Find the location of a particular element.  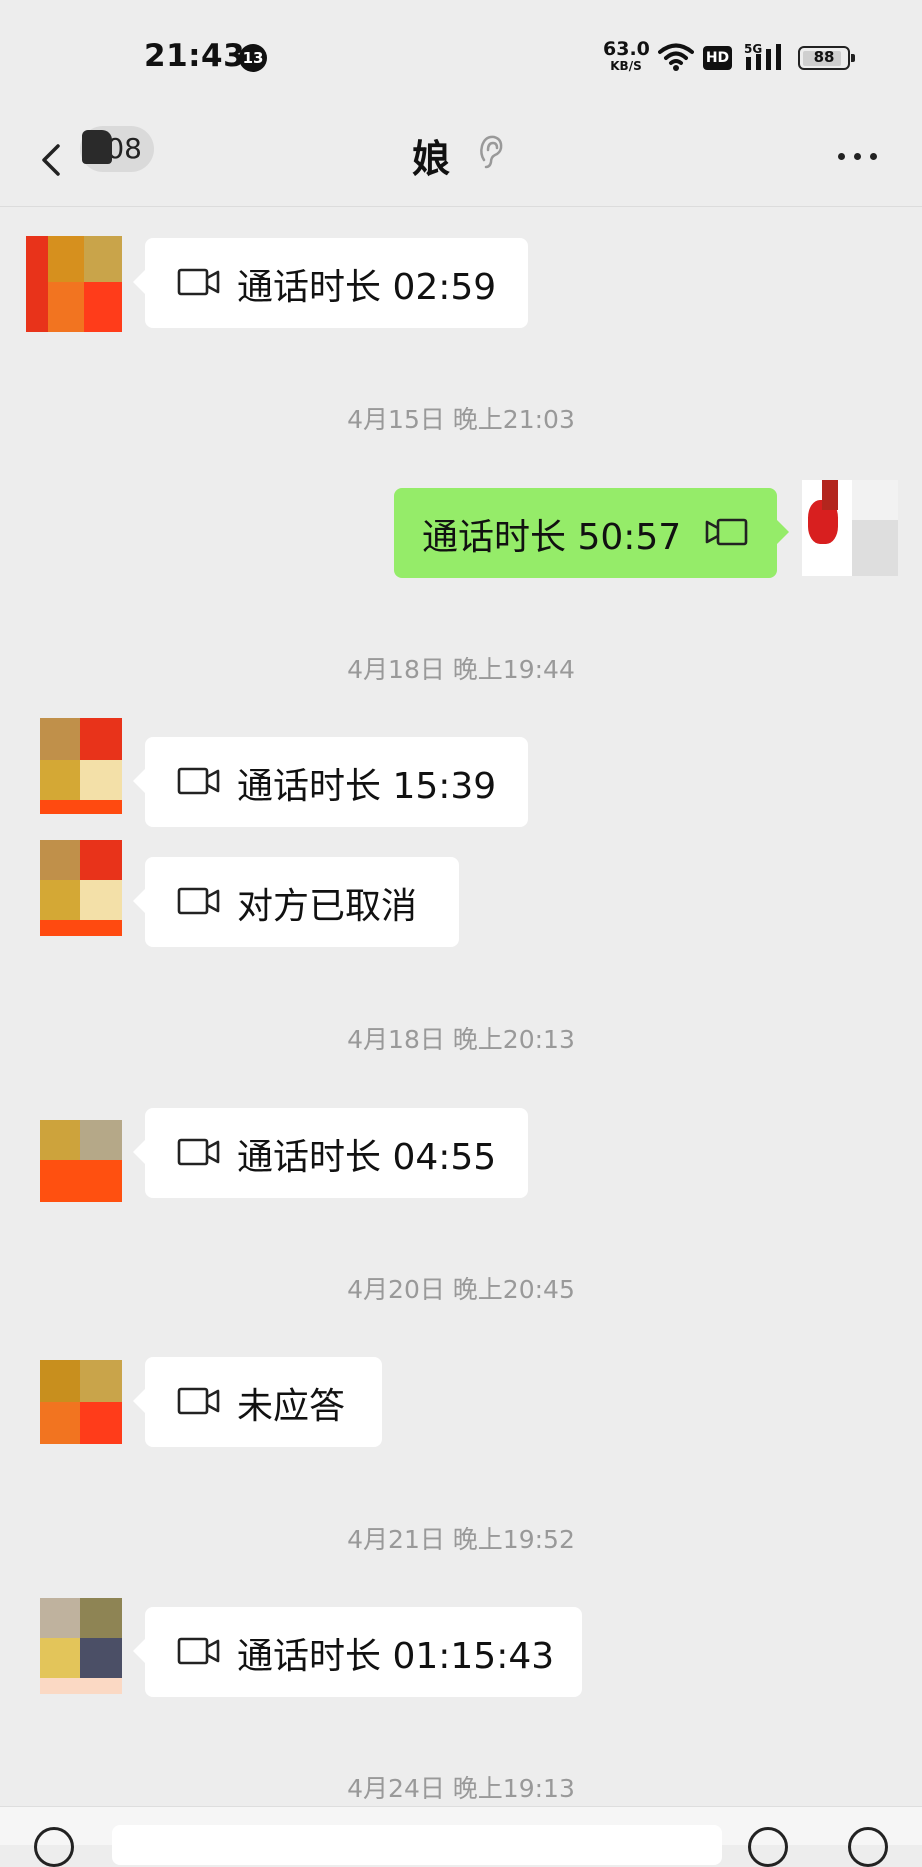

call-record-bubble: 通话时长 01:15:43 is located at coordinates (357, 1652).